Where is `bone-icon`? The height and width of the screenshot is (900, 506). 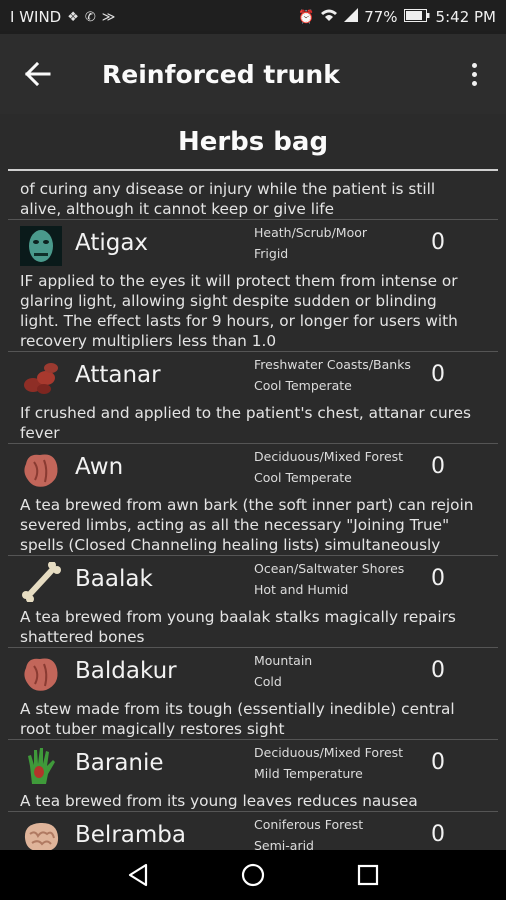
bone-icon is located at coordinates (41, 582).